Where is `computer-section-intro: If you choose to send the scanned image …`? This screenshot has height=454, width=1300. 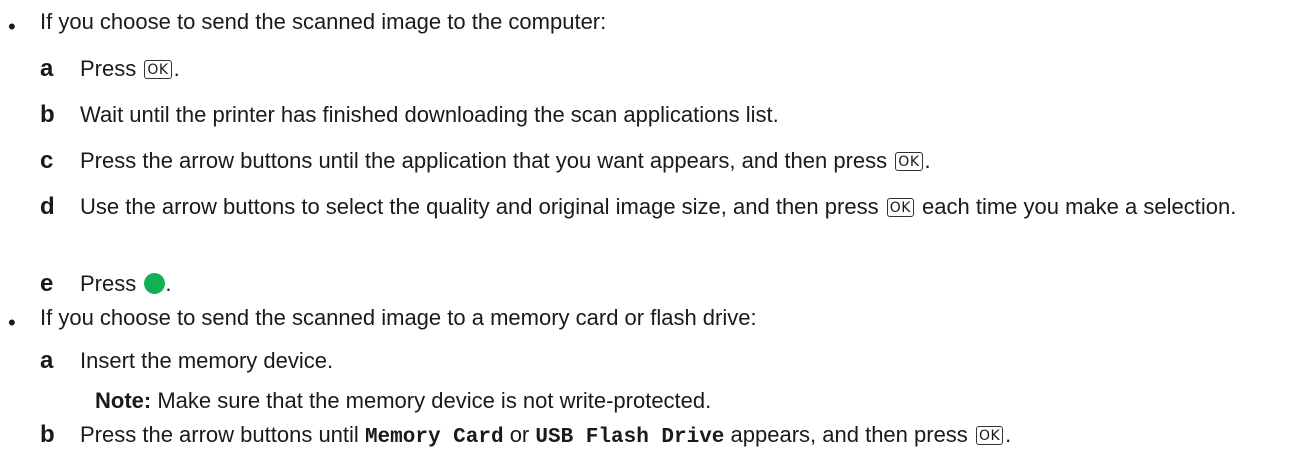
computer-section-intro: If you choose to send the scanned image … is located at coordinates (323, 21).